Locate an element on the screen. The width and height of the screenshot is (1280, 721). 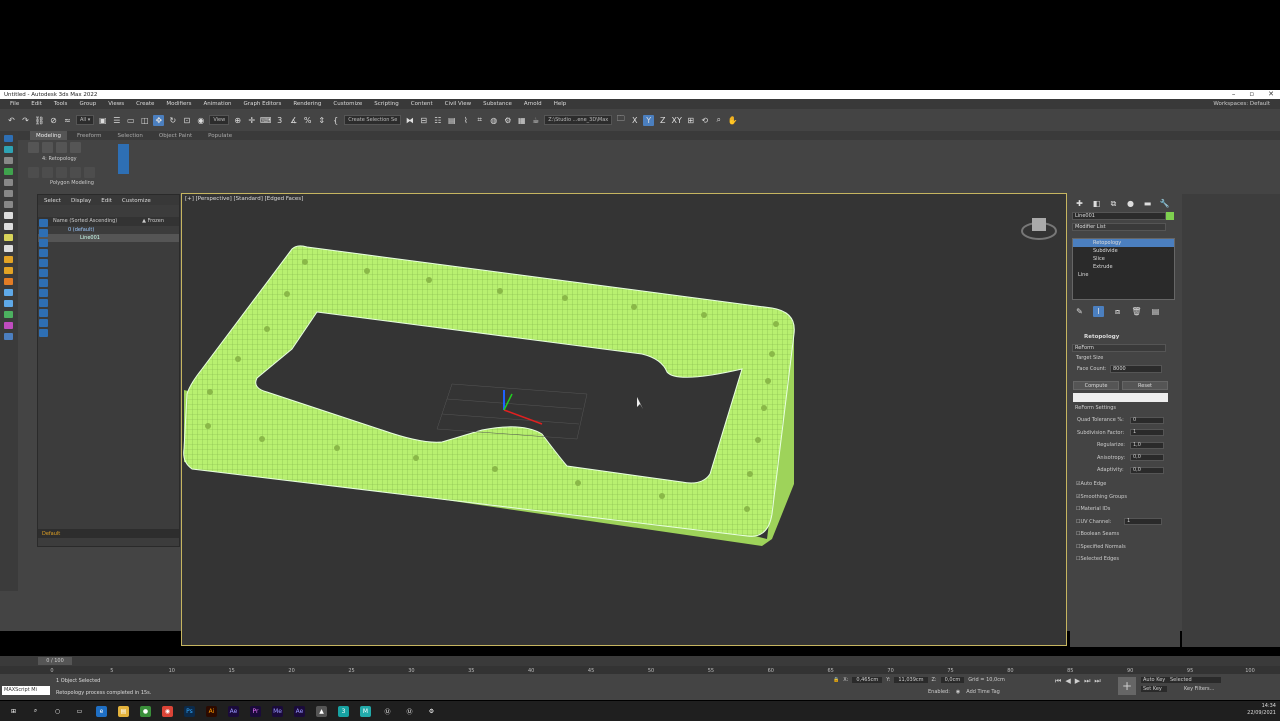
menu-arnold: Arnold is located at coordinates (533, 104).